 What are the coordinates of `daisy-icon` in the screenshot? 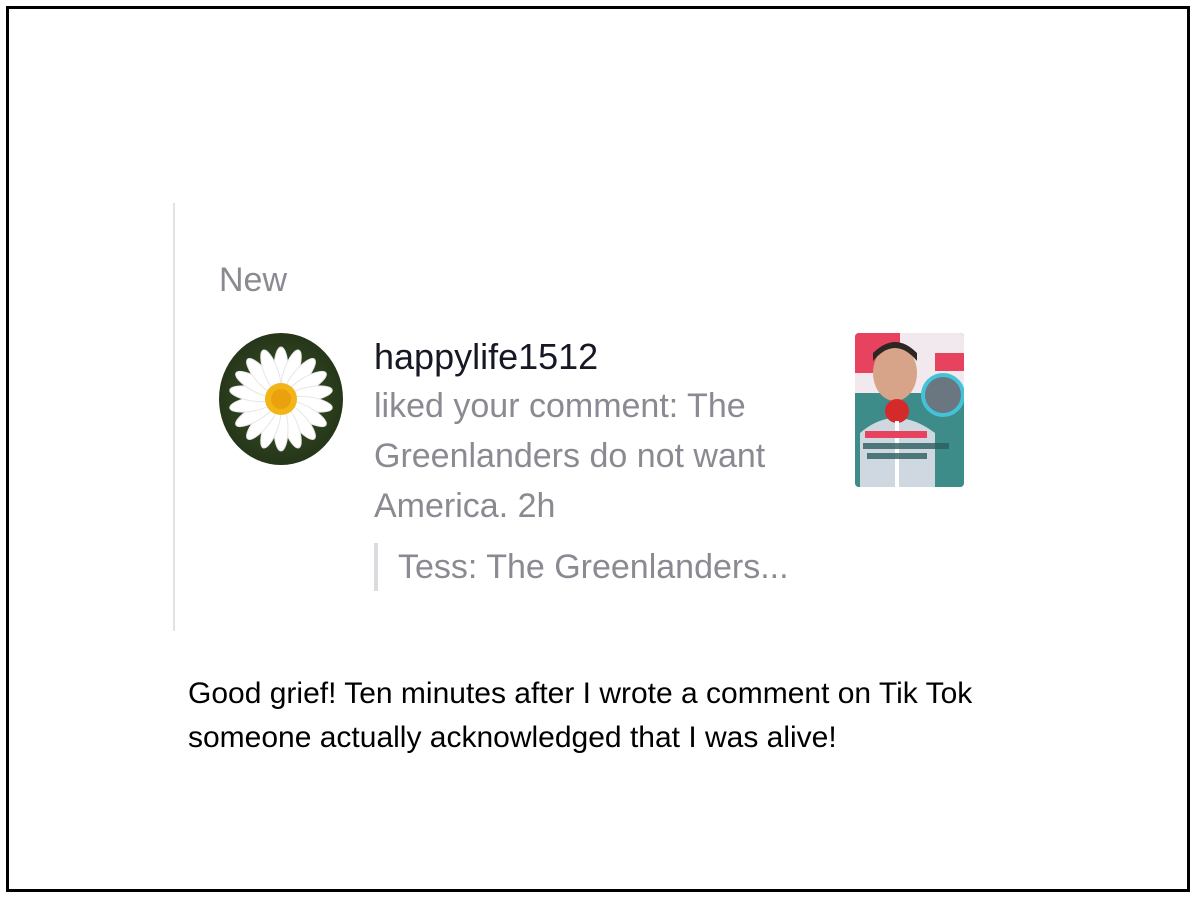 It's located at (281, 399).